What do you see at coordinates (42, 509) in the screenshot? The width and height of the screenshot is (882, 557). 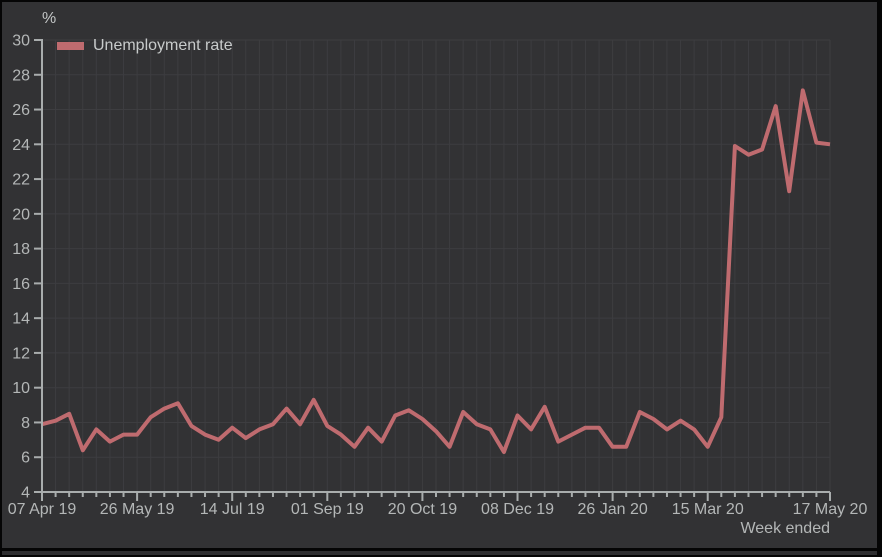 I see `x-tick-label: 07 Apr 19` at bounding box center [42, 509].